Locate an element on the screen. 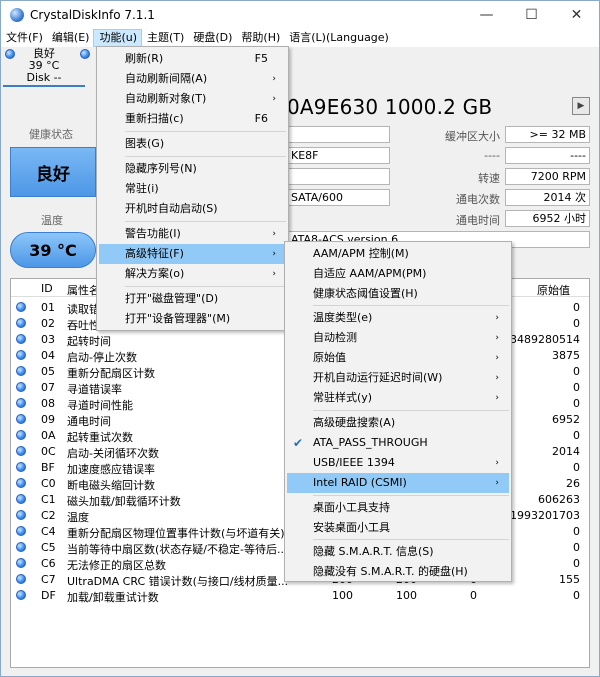 Image resolution: width=600 pixels, height=677 pixels. menu-item-label: 刷新(R) is located at coordinates (144, 58).